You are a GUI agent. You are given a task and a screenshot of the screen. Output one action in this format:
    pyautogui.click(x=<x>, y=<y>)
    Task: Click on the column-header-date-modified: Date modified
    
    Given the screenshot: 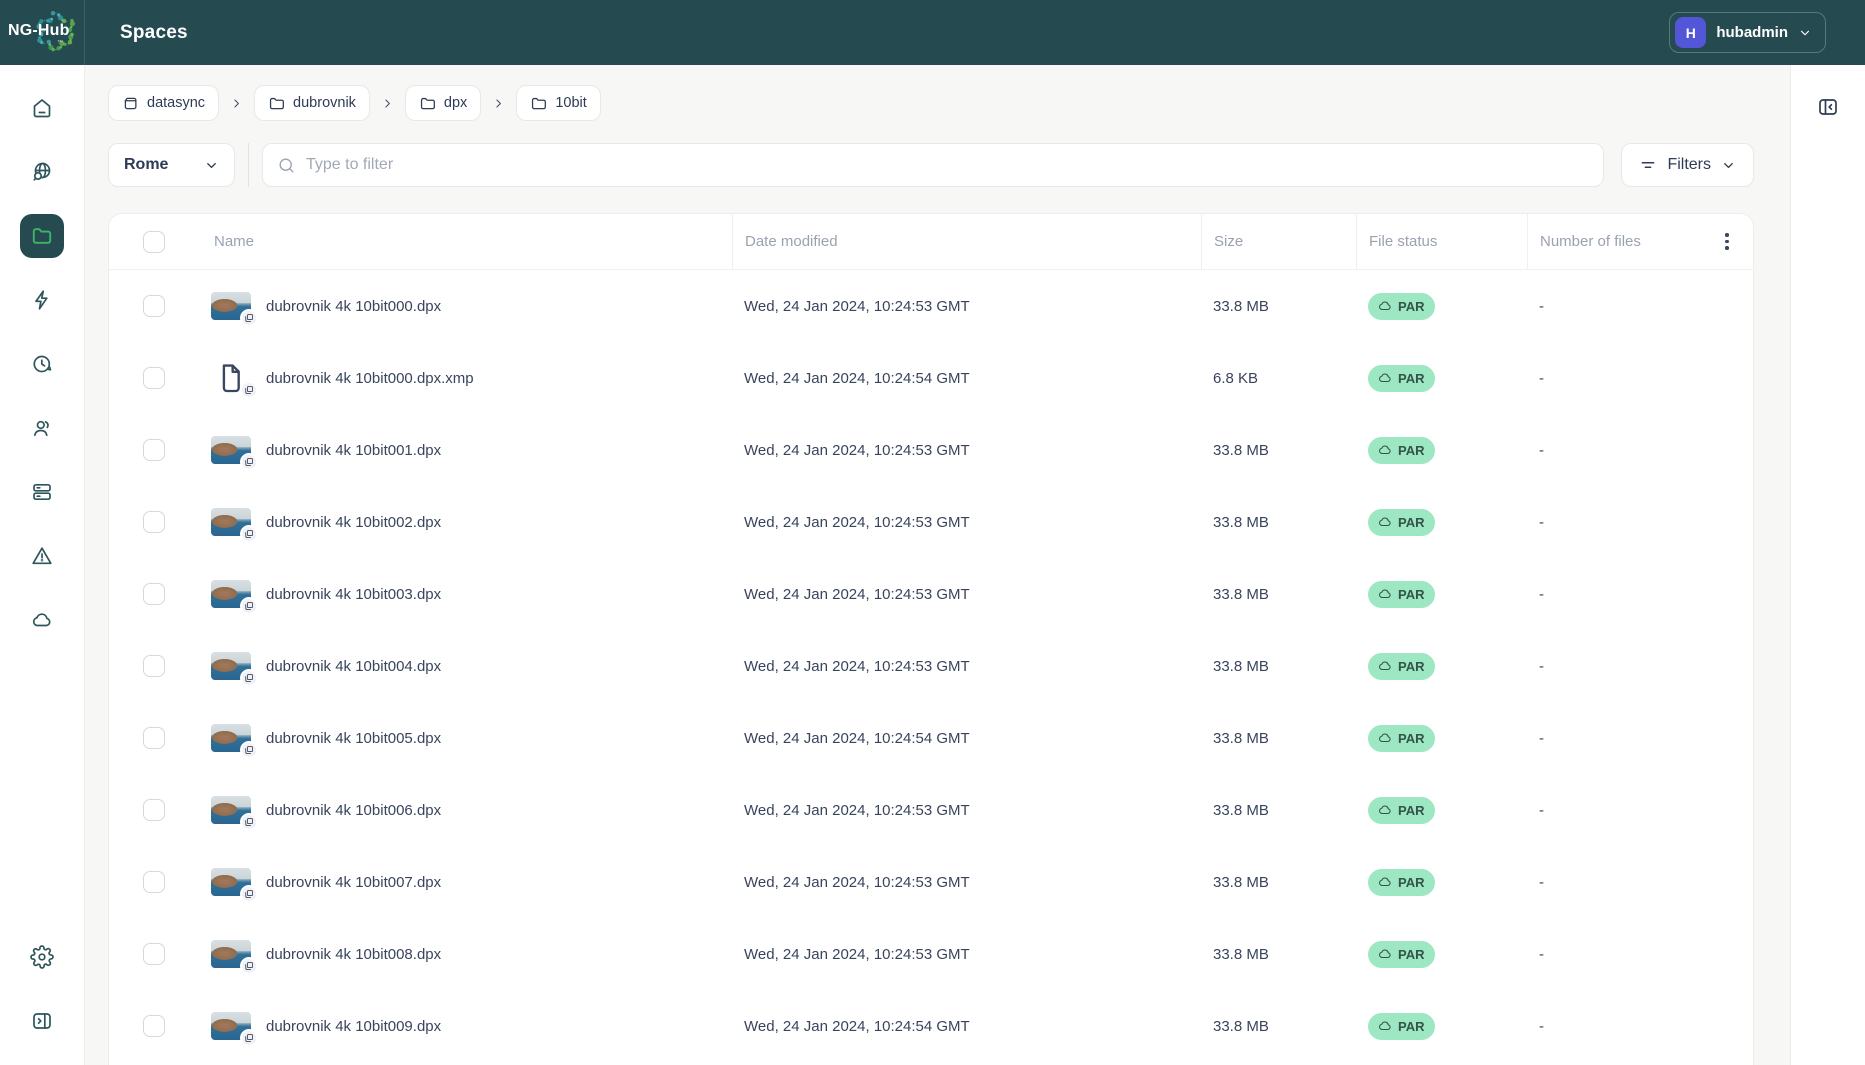 What is the action you would take?
    pyautogui.click(x=966, y=241)
    